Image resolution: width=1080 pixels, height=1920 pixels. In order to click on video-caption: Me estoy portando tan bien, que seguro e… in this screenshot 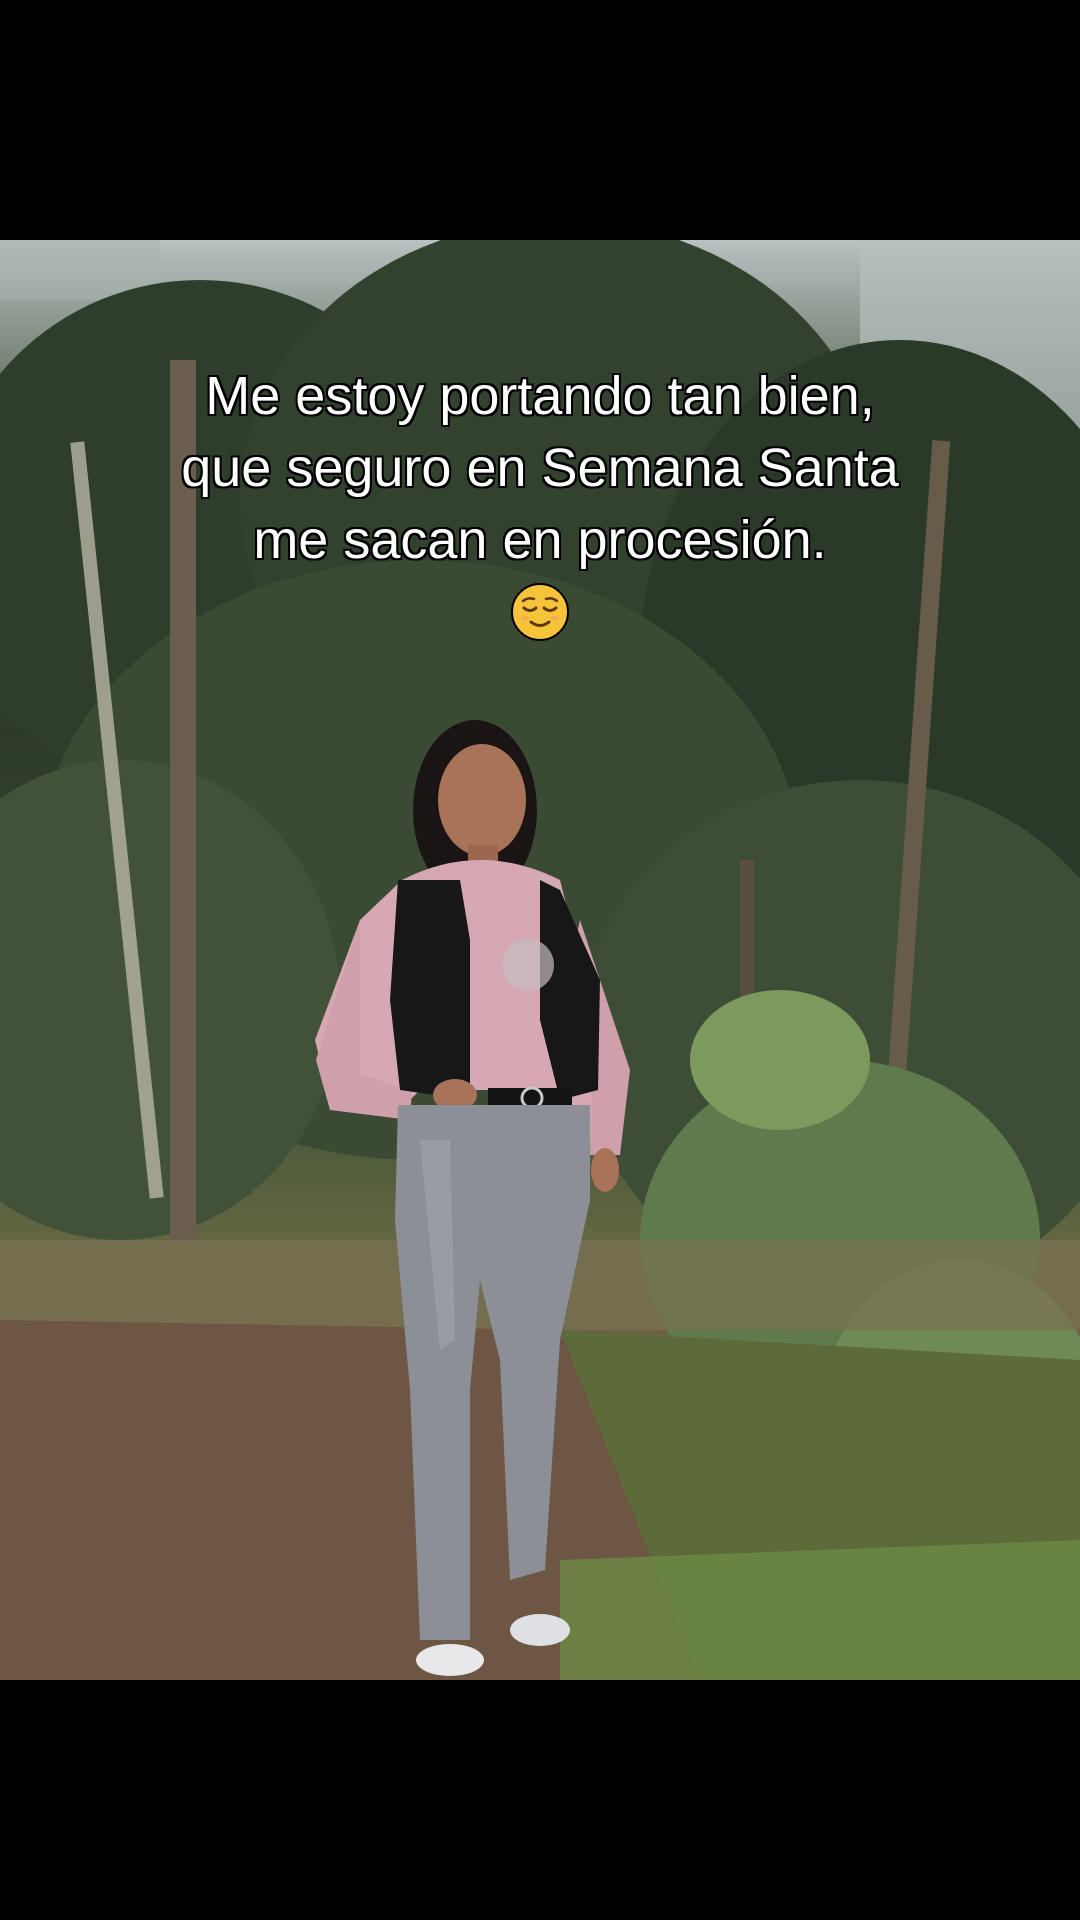, I will do `click(540, 468)`.